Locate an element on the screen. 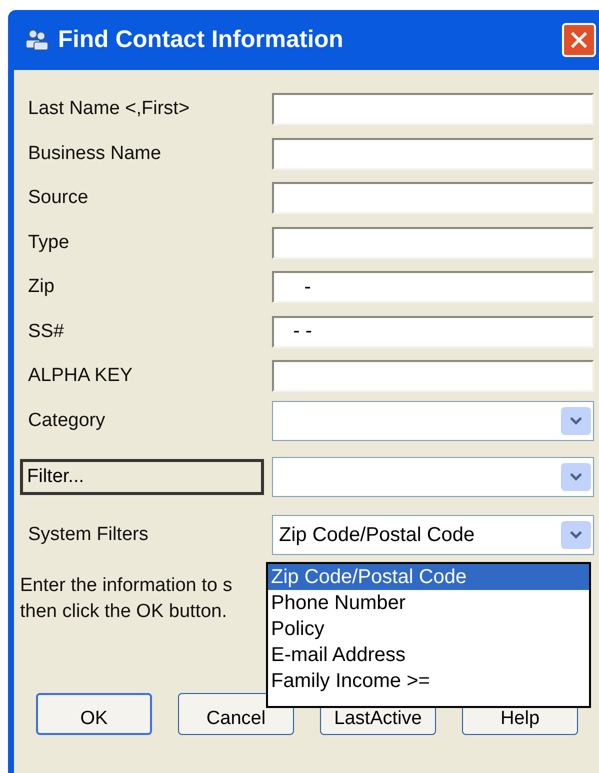 The height and width of the screenshot is (773, 599). field-label: Last Name <,First> is located at coordinates (109, 109).